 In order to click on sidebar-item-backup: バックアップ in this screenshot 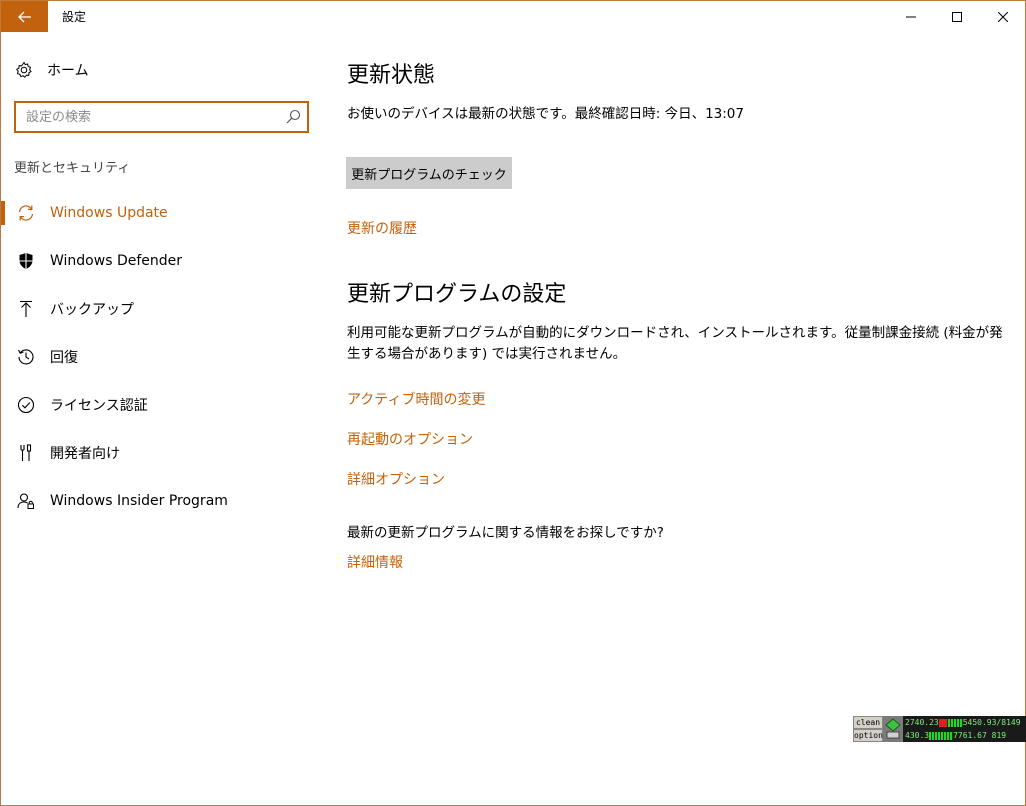, I will do `click(161, 309)`.